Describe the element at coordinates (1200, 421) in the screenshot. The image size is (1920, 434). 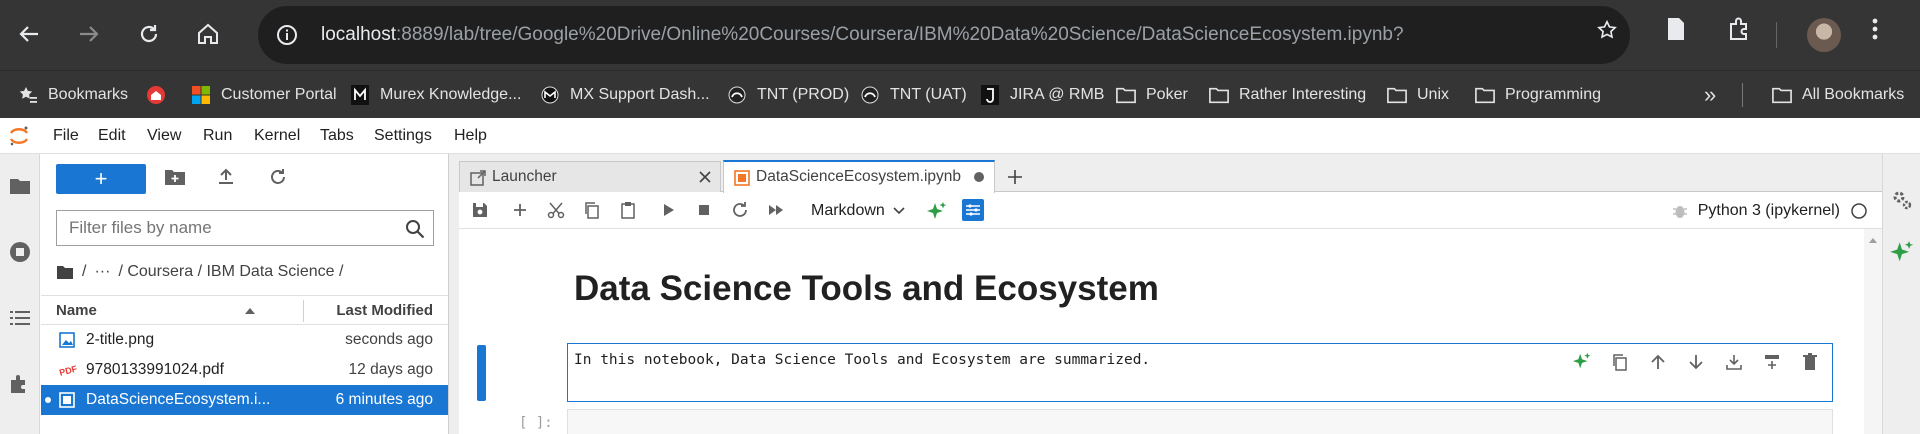
I see `code-cell-editor` at that location.